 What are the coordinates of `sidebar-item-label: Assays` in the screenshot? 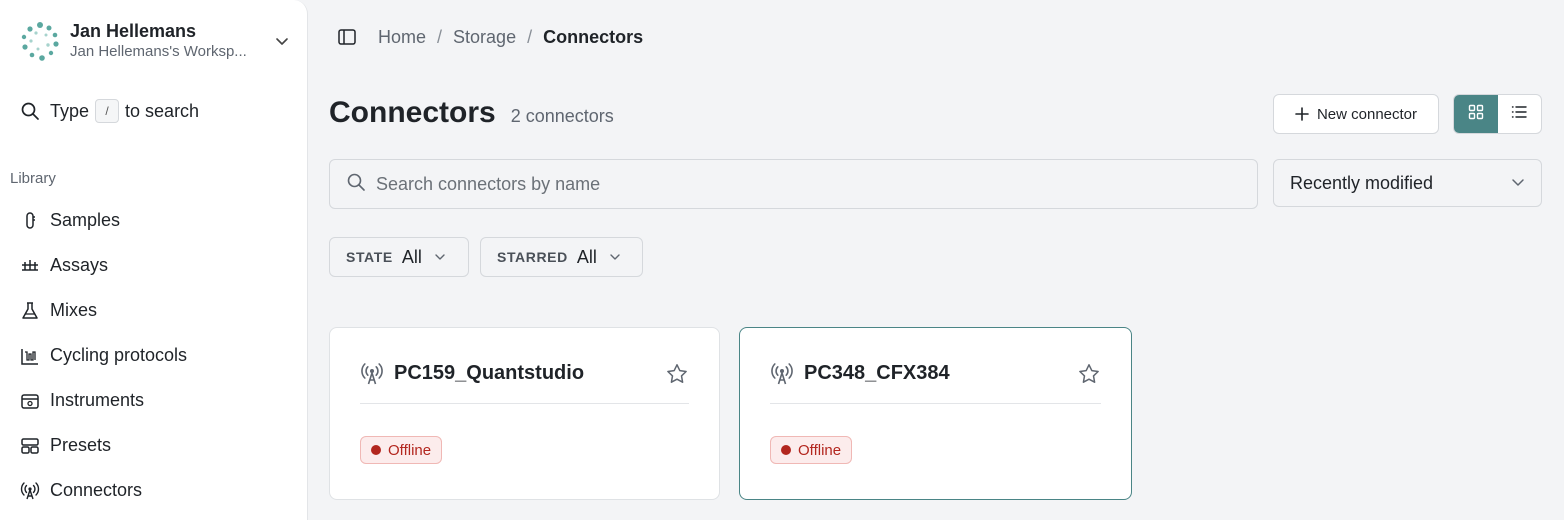 It's located at (79, 265).